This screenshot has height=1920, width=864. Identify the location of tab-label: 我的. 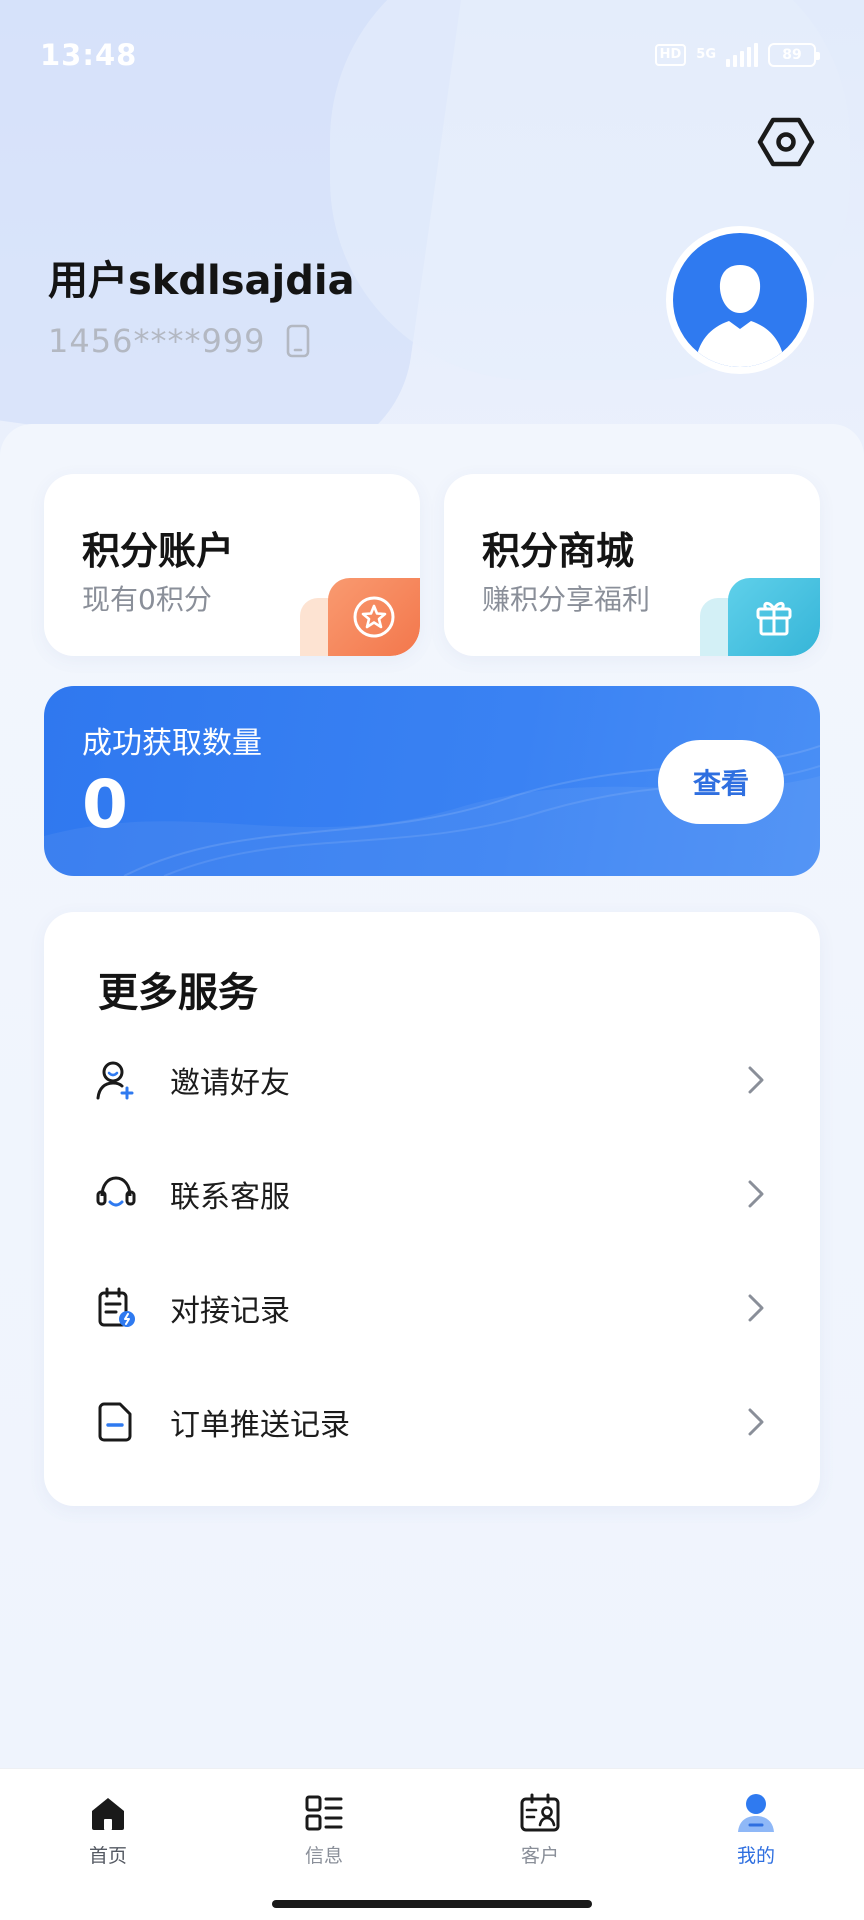
(755, 1856).